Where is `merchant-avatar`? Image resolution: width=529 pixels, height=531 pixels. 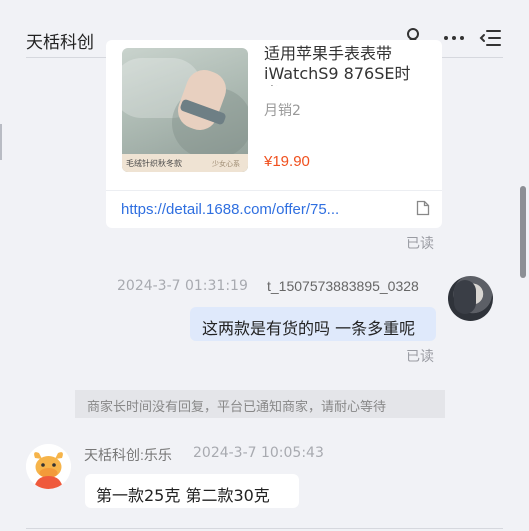 merchant-avatar is located at coordinates (48, 466).